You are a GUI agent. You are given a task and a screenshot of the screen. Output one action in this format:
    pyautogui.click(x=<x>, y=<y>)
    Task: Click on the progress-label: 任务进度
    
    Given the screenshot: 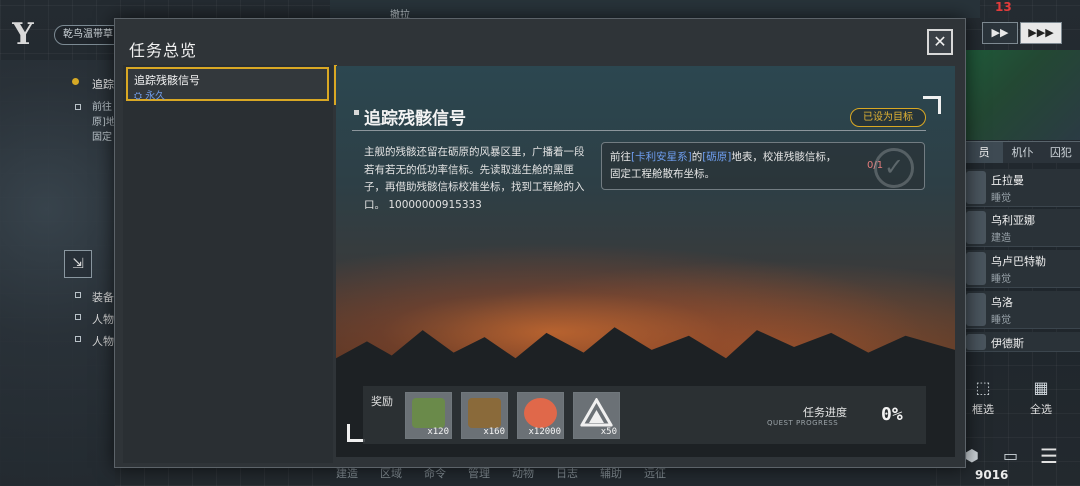 What is the action you would take?
    pyautogui.click(x=825, y=412)
    